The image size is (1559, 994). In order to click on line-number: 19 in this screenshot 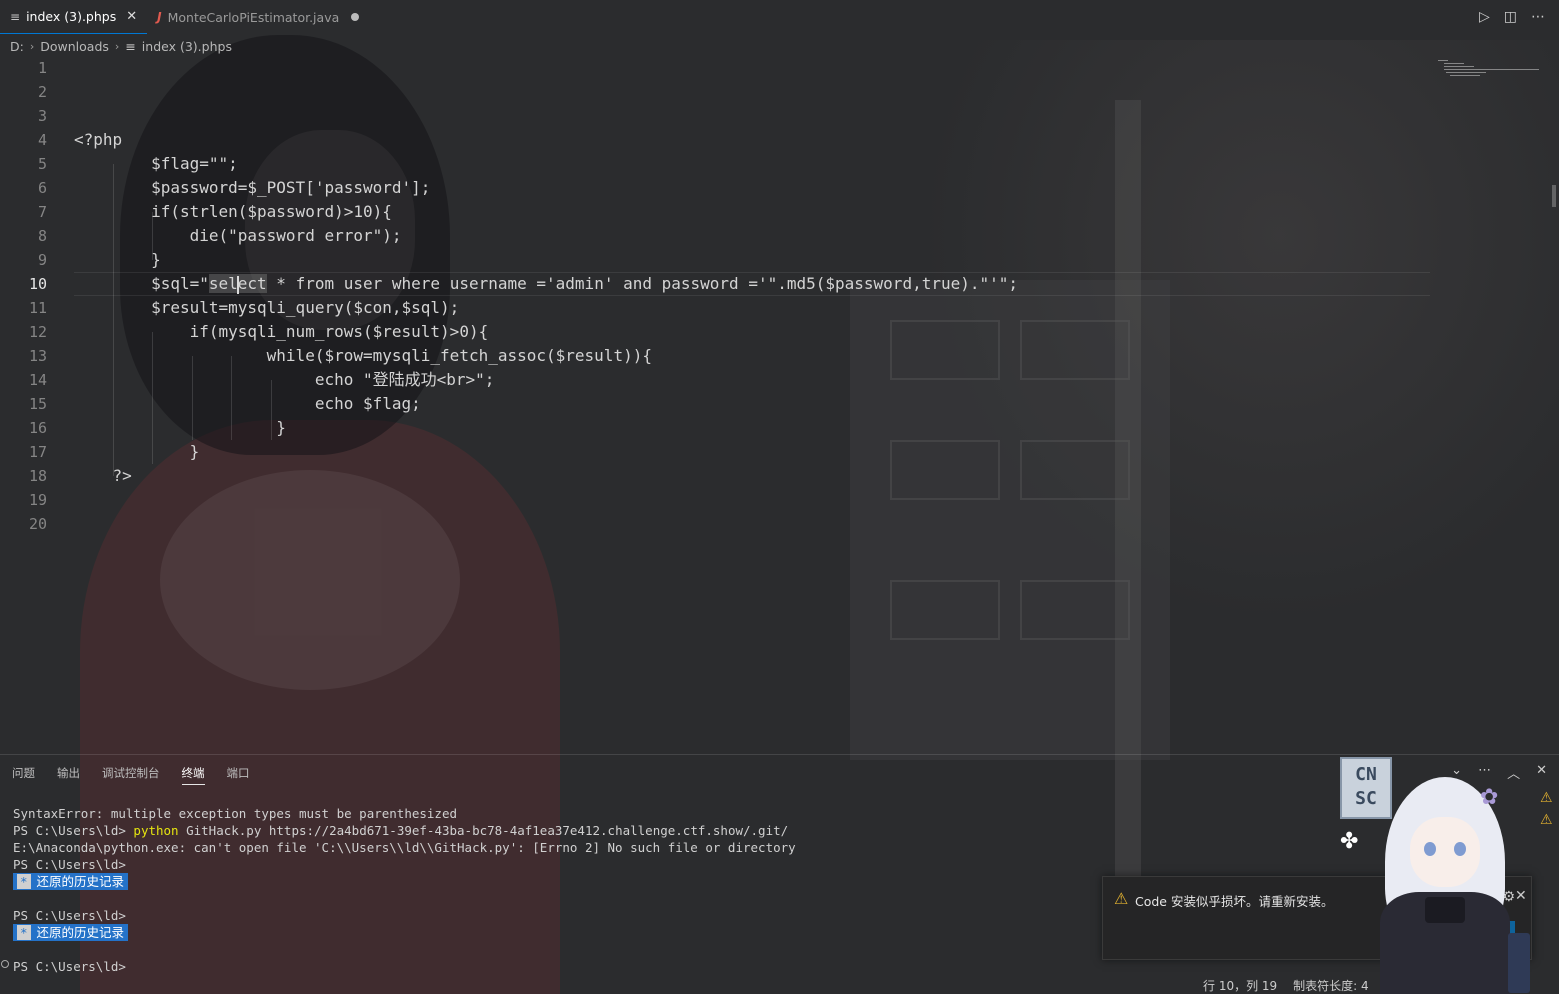, I will do `click(37, 500)`.